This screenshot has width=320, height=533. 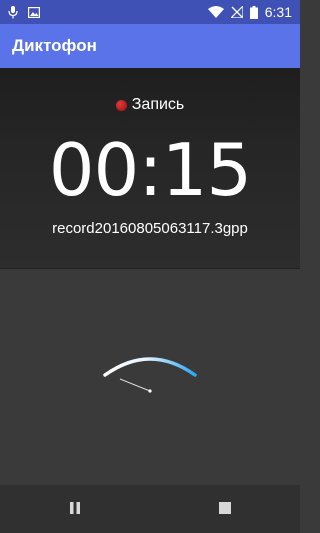 I want to click on no-signal-icon, so click(x=236, y=12).